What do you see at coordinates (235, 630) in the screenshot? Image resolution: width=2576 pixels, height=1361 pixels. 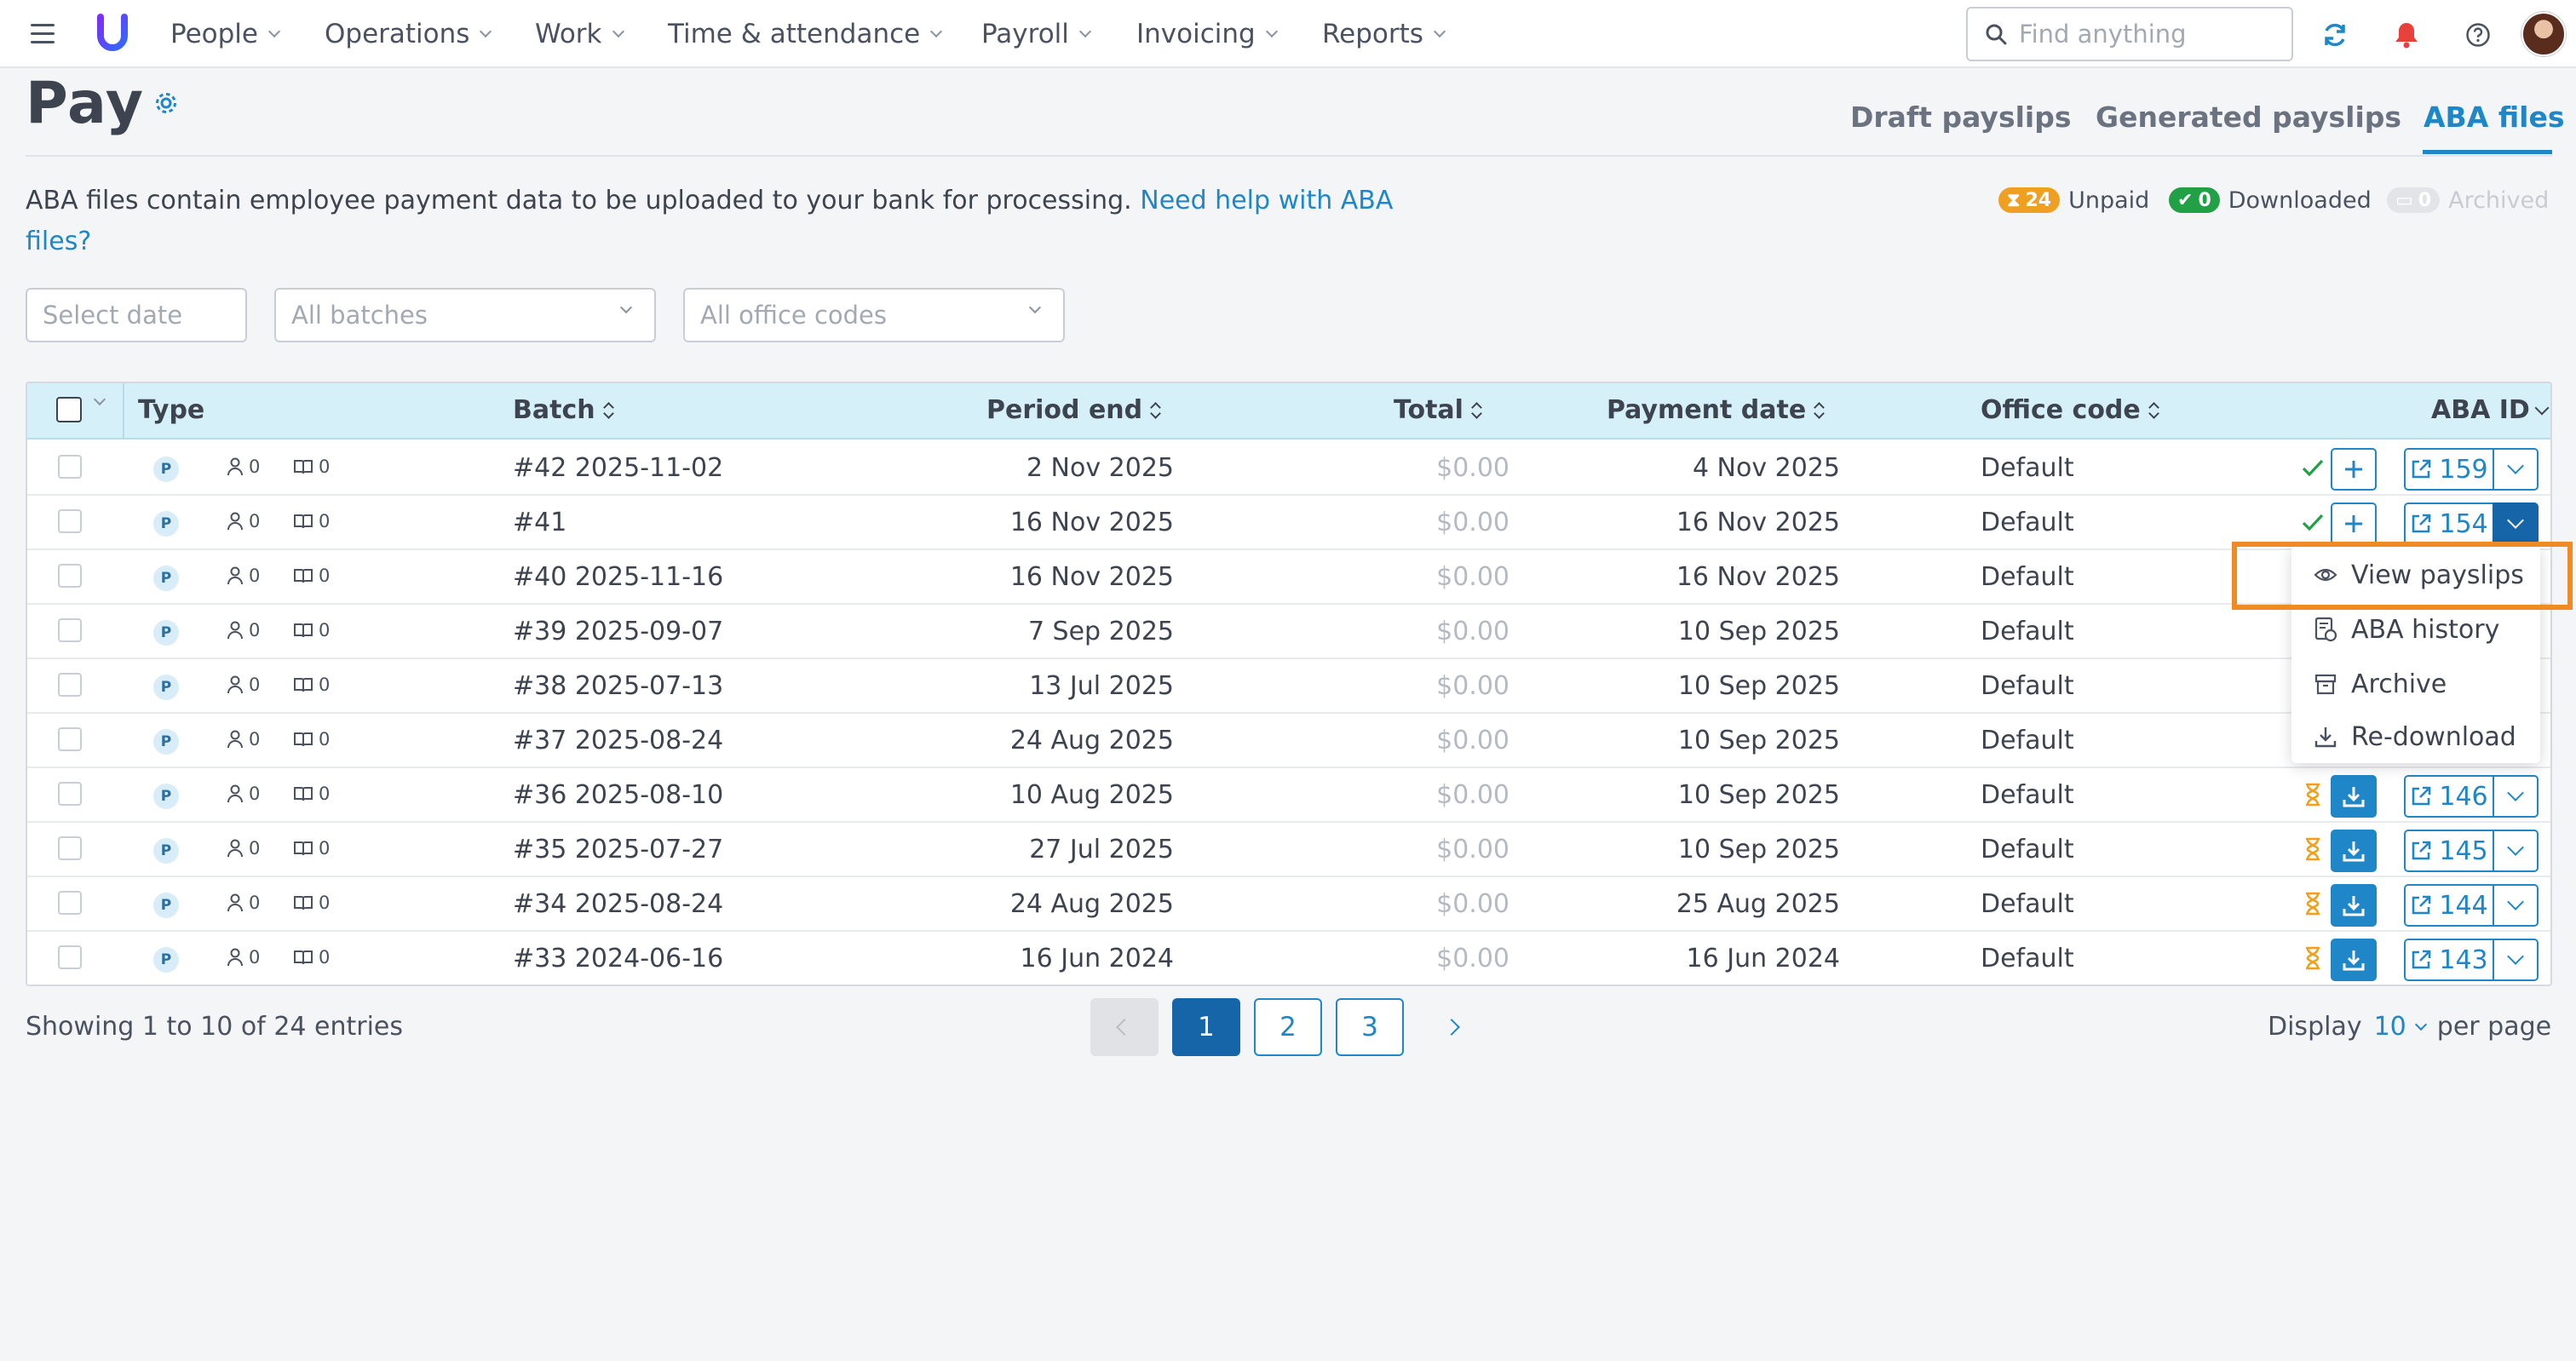 I see `person-icon` at bounding box center [235, 630].